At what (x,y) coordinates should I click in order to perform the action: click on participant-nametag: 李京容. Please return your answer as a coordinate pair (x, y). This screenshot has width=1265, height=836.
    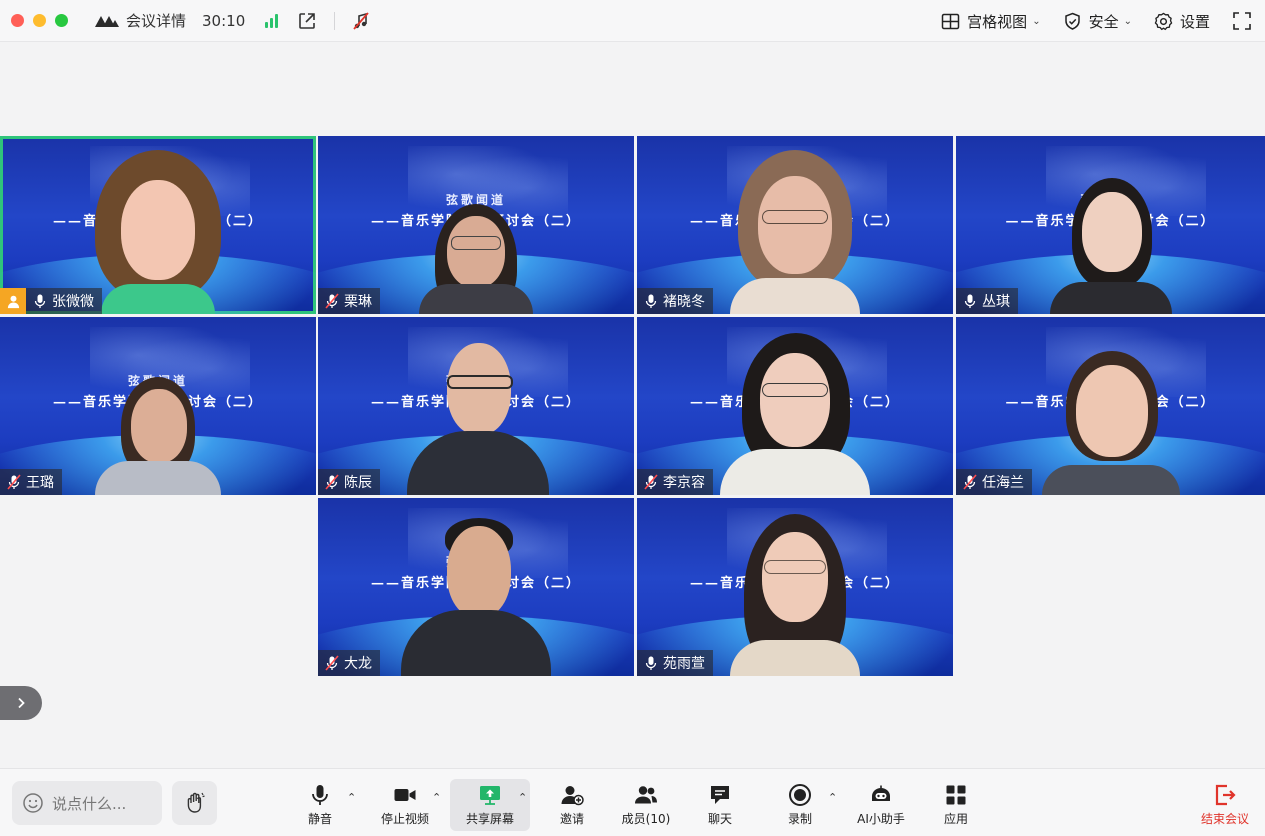
    Looking at the image, I should click on (675, 482).